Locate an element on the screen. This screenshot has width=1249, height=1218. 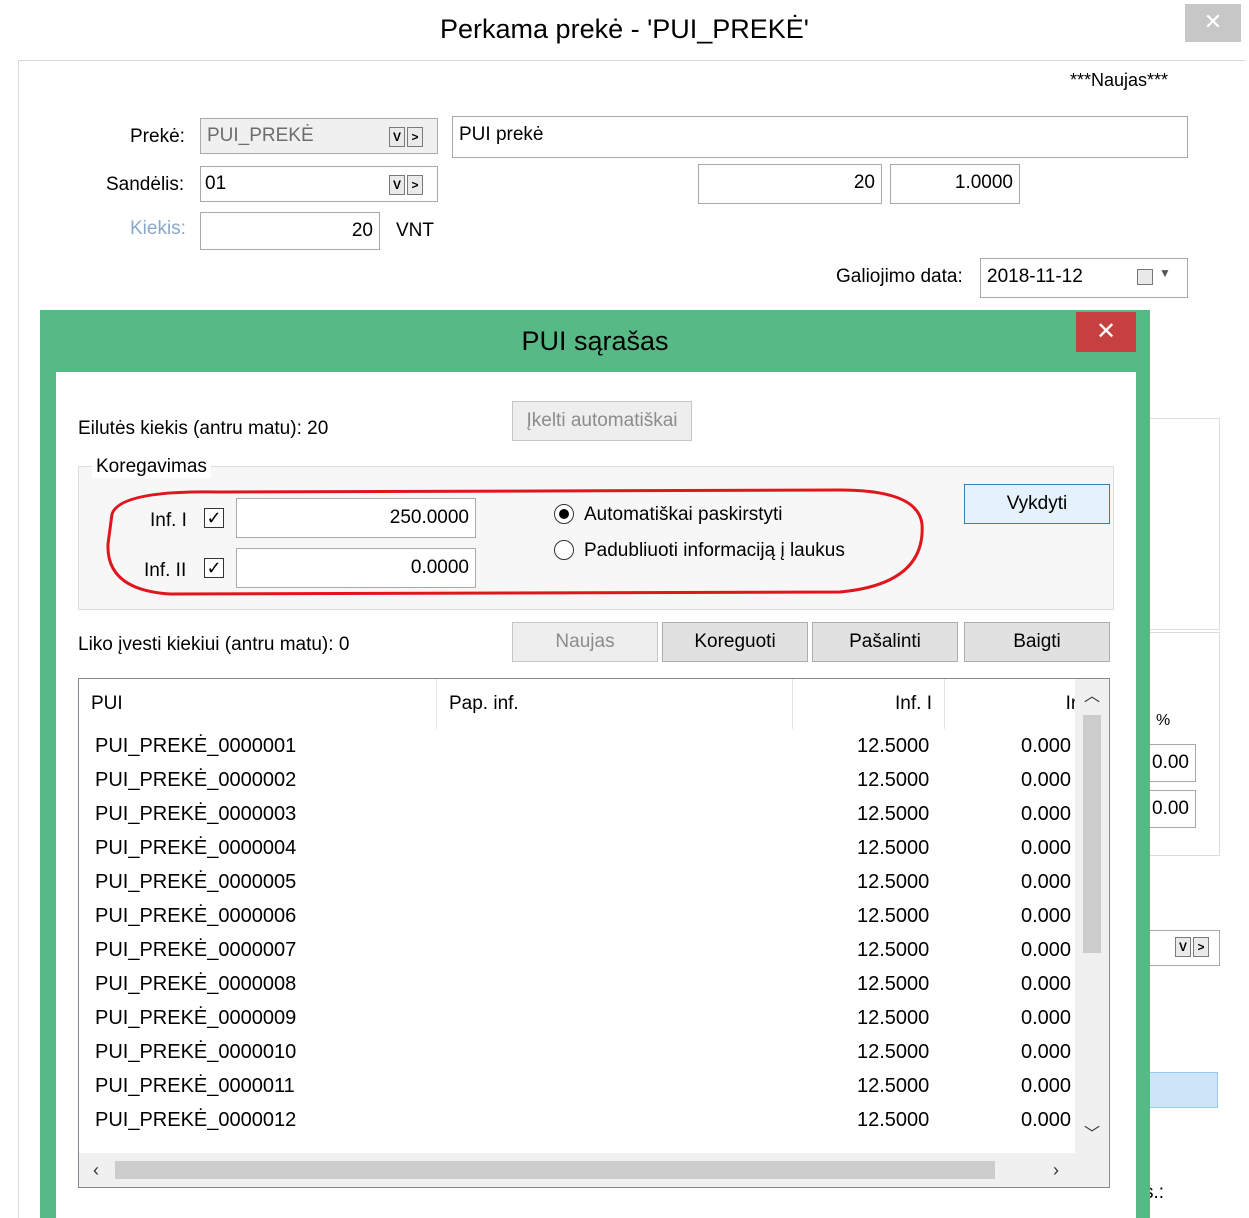
dialog-close-button: ✕ is located at coordinates (1106, 332).